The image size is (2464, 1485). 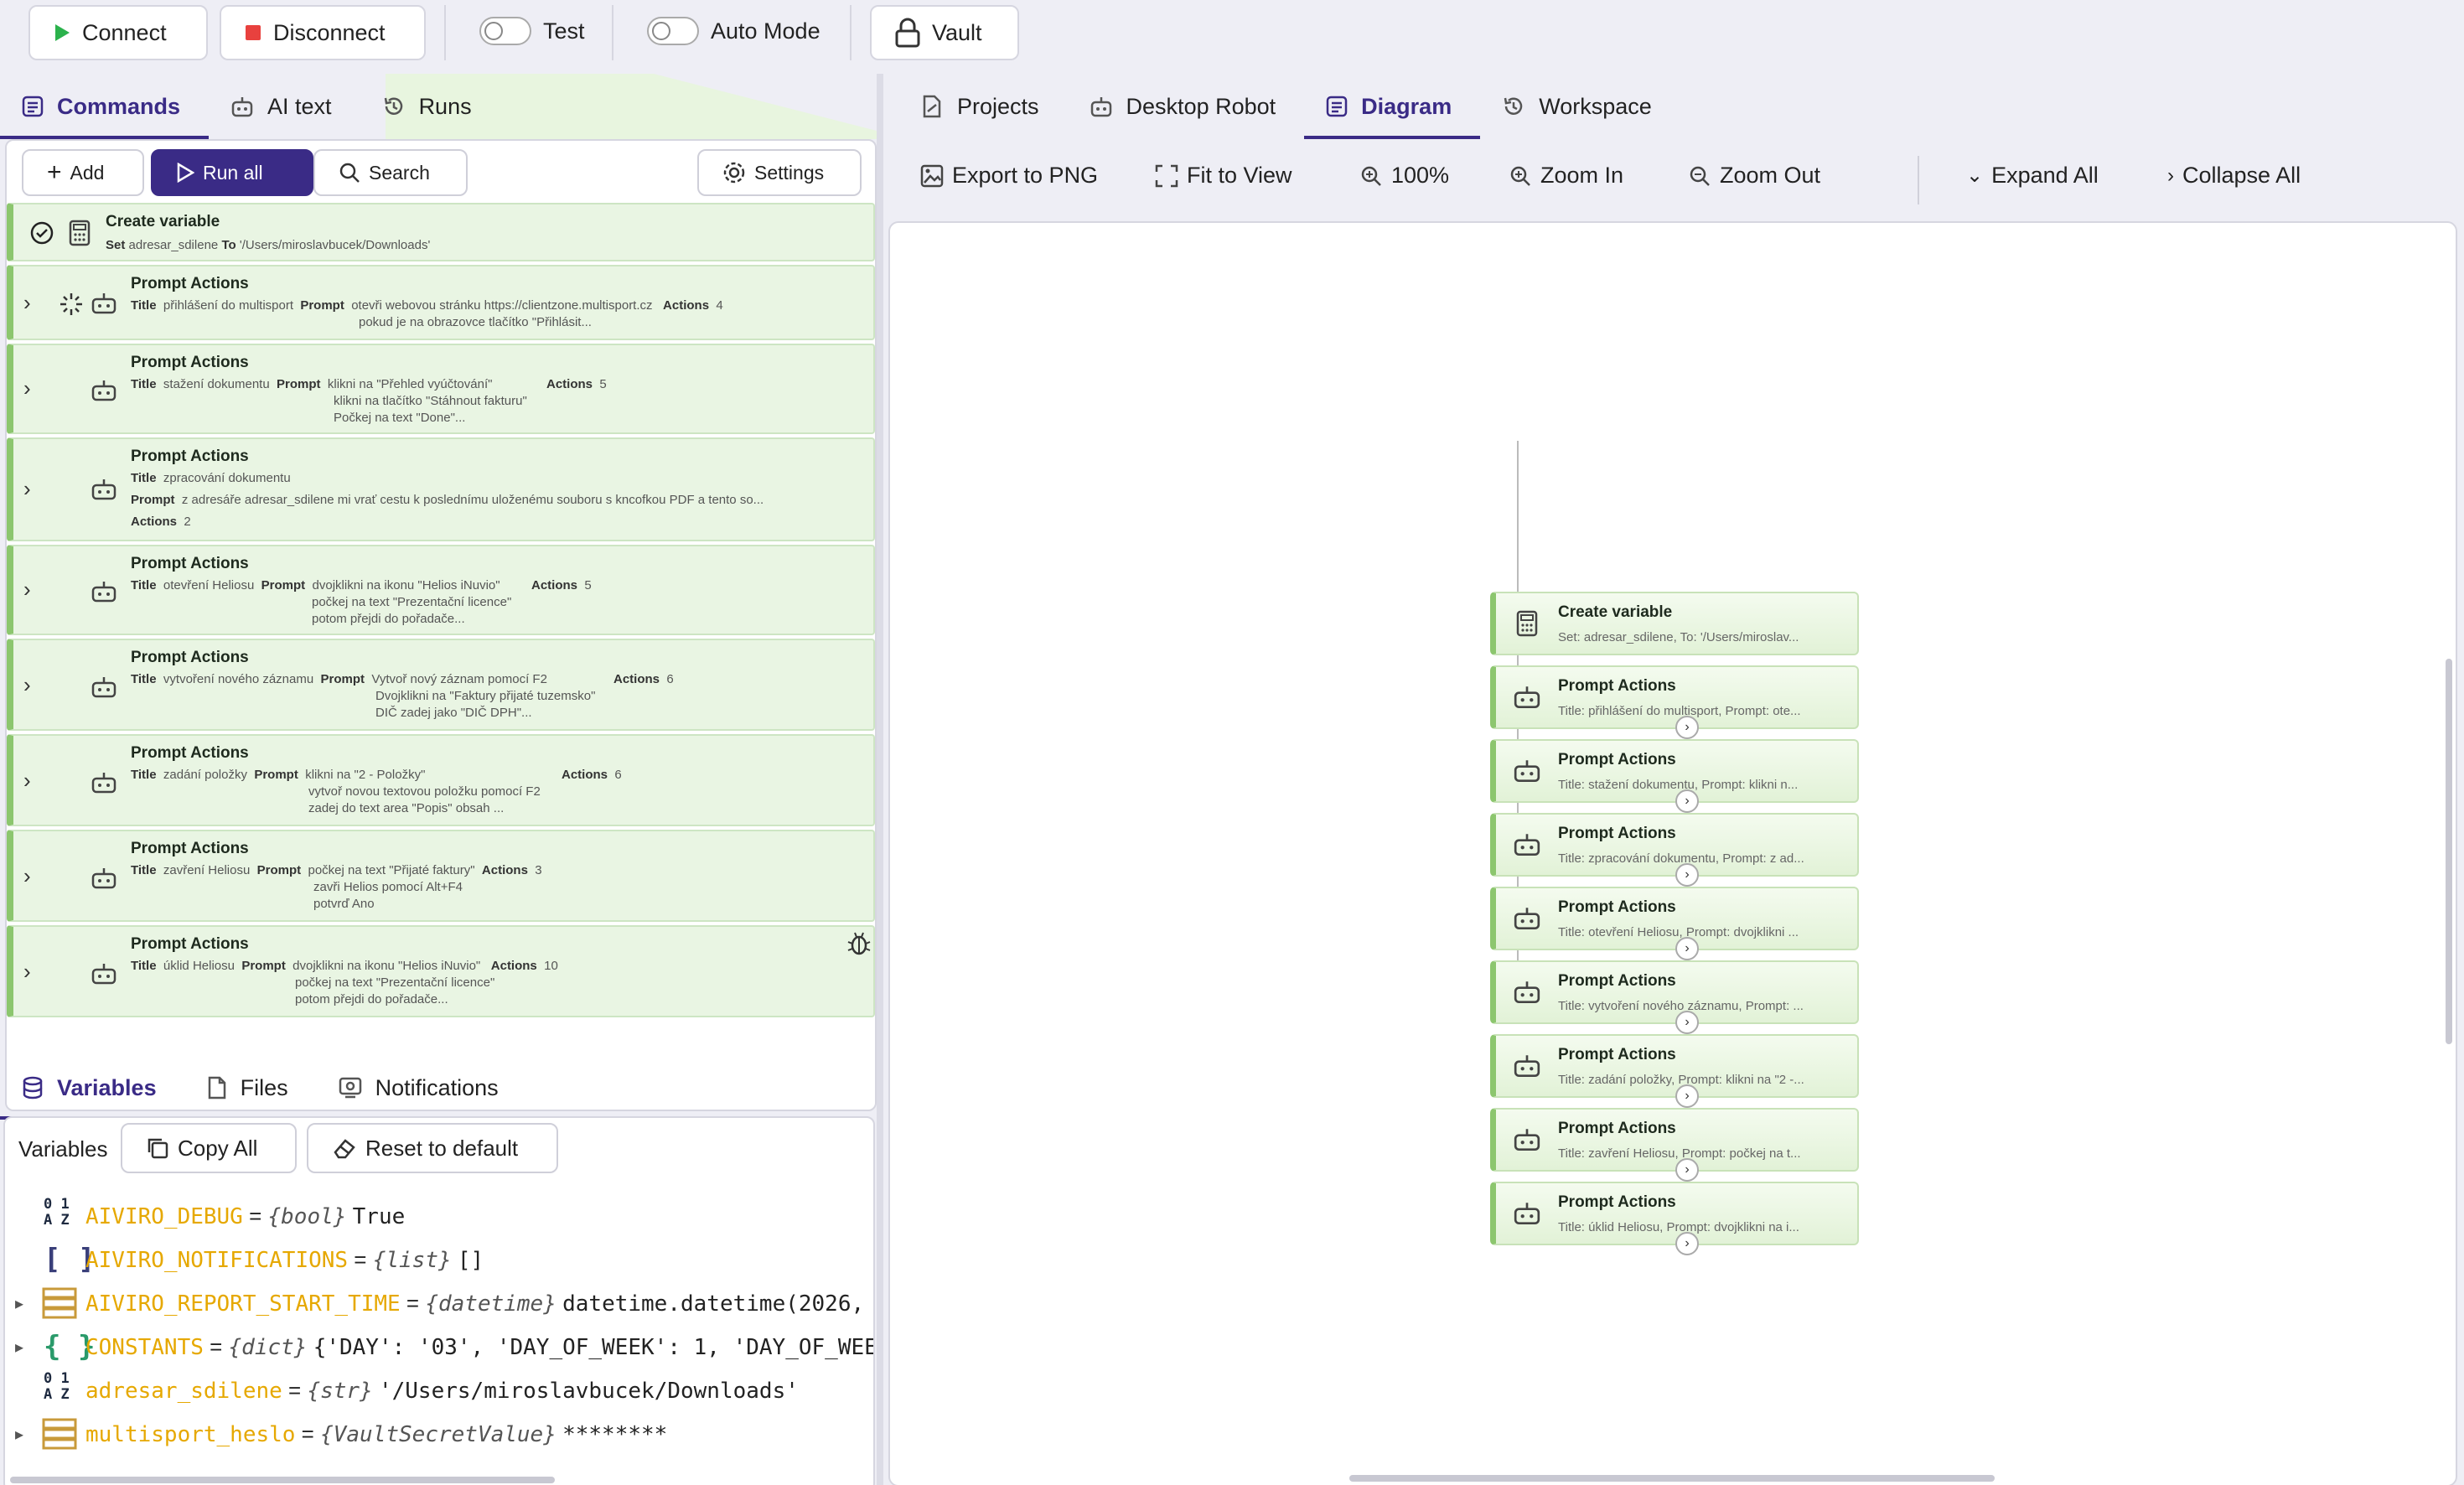 I want to click on tab-files: Files, so click(x=251, y=1088).